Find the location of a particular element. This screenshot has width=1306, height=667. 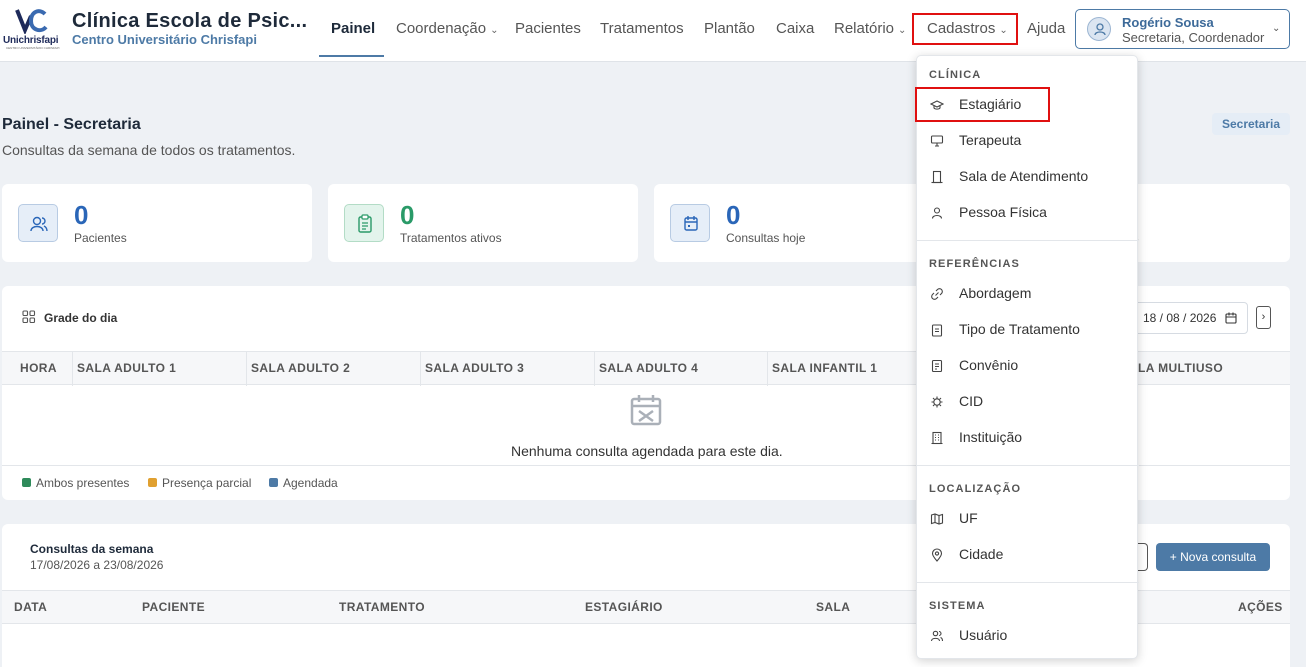

nav-pacientes: Pacientes is located at coordinates (548, 28).